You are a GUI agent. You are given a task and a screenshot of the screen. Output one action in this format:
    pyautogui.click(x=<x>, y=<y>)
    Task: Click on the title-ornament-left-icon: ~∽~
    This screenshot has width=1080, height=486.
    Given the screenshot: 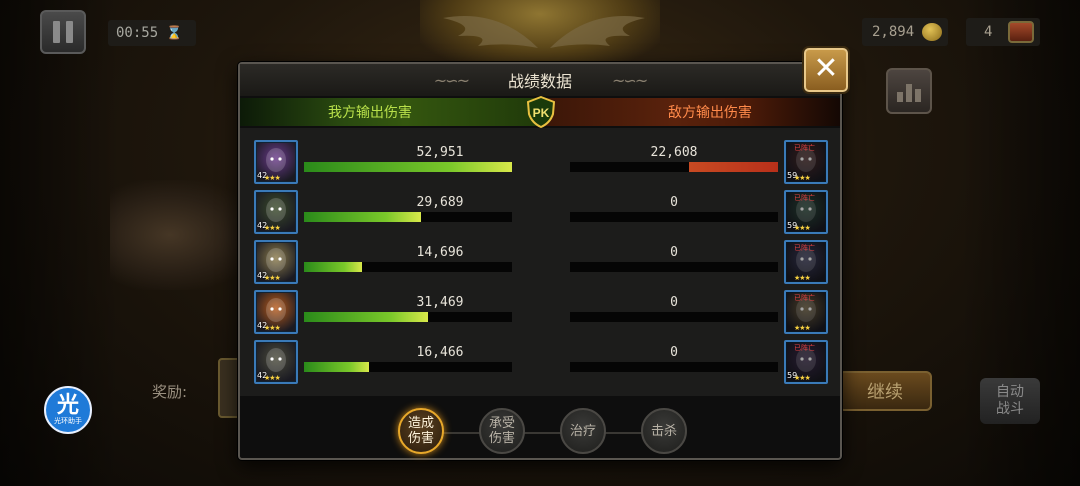 What is the action you would take?
    pyautogui.click(x=451, y=80)
    